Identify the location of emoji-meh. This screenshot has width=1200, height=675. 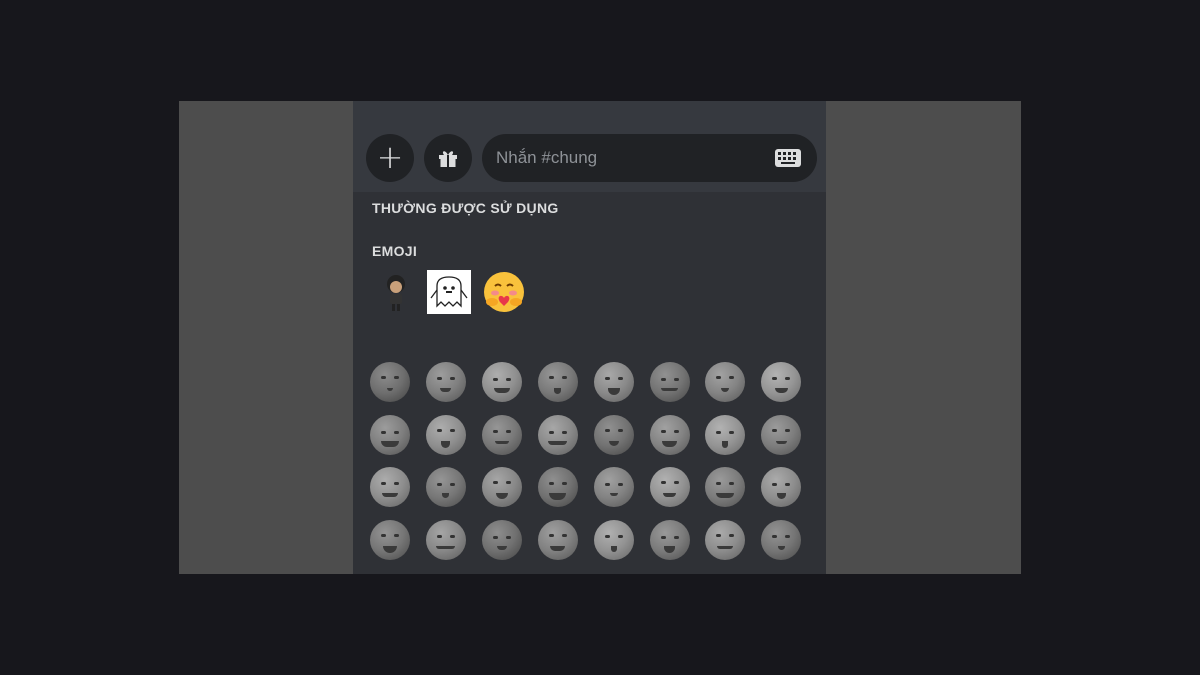
(670, 487).